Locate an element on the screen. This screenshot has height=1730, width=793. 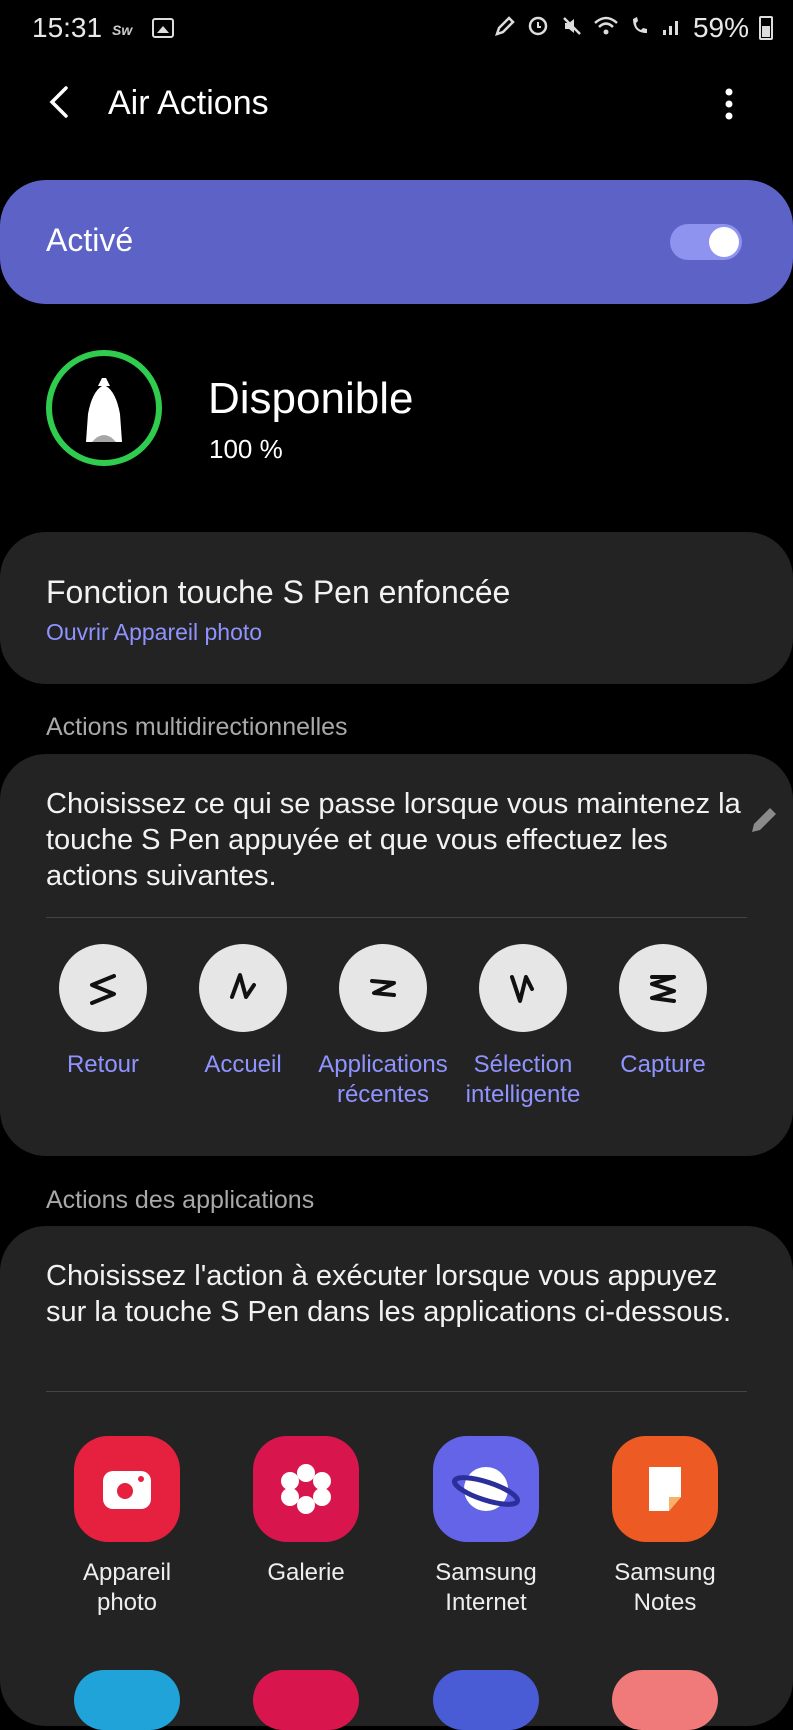
wifi-call-icon is located at coordinates (639, 25).